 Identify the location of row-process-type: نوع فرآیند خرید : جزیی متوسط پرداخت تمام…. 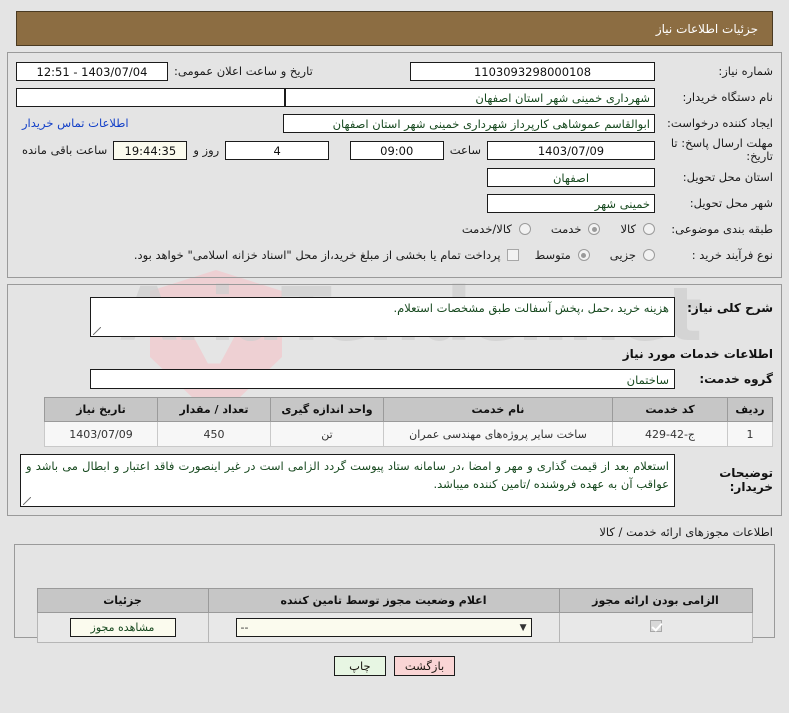
(394, 255).